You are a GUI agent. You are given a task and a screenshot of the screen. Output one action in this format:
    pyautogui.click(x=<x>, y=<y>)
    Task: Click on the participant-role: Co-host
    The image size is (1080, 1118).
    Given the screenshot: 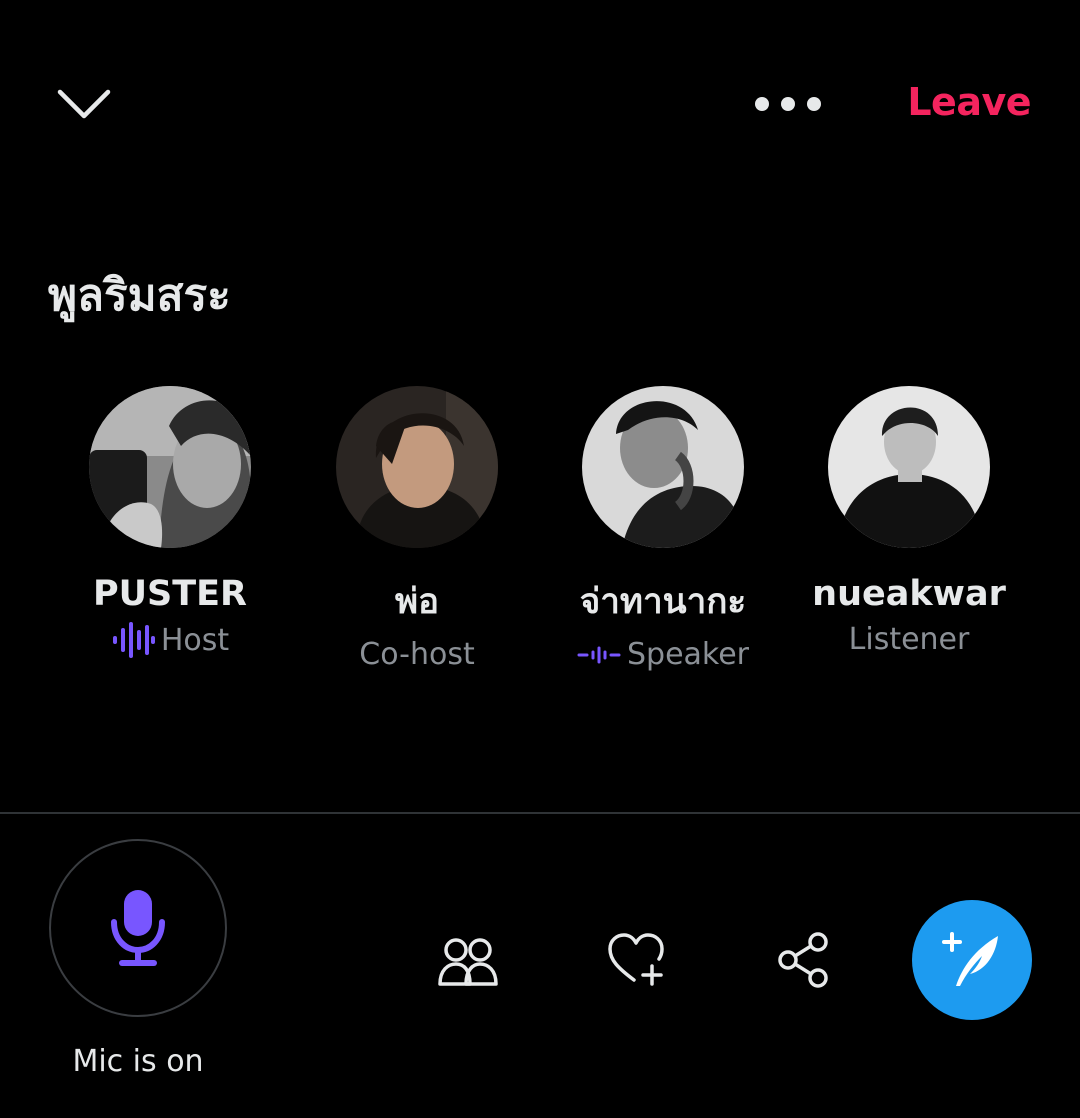 What is the action you would take?
    pyautogui.click(x=417, y=654)
    